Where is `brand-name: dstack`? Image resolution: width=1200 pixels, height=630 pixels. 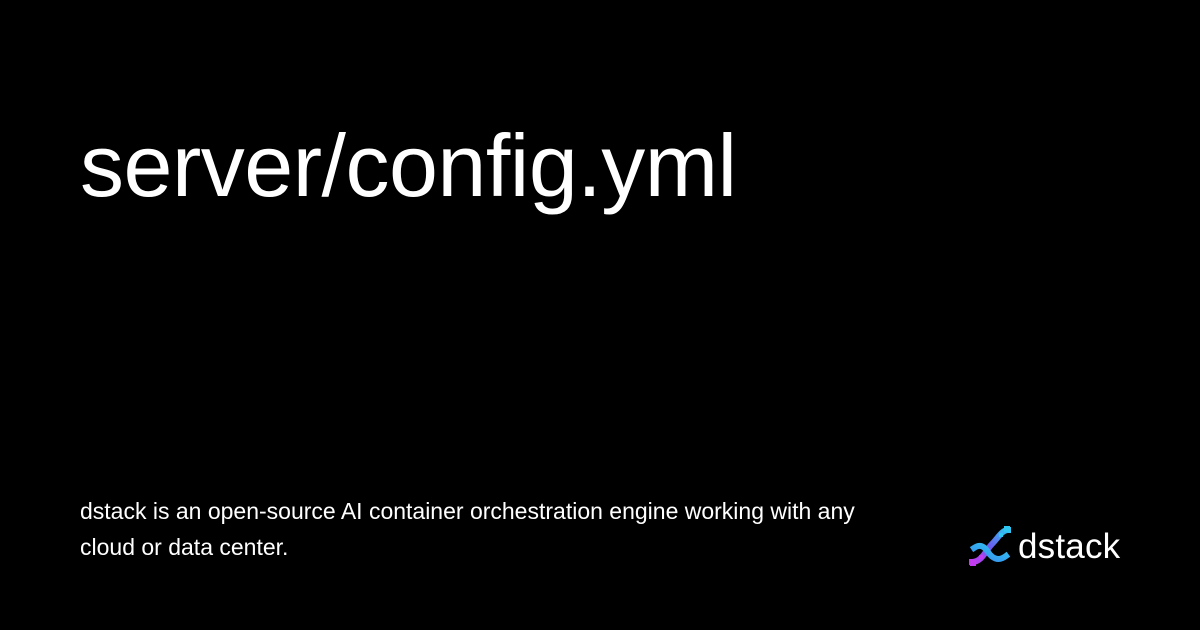
brand-name: dstack is located at coordinates (1069, 546).